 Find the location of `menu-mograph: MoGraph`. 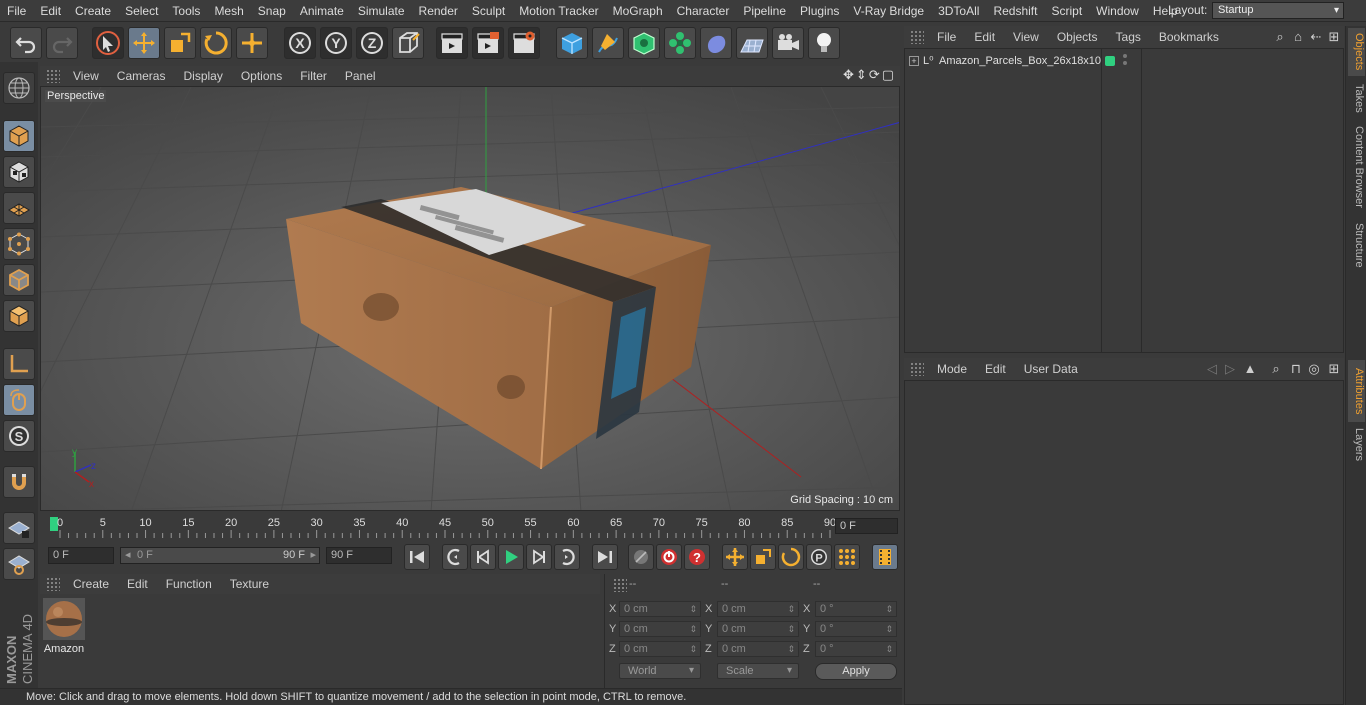

menu-mograph: MoGraph is located at coordinates (638, 11).